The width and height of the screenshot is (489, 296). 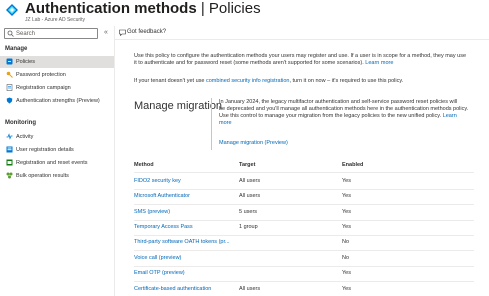 I want to click on search-placeholder: Search, so click(x=26, y=34).